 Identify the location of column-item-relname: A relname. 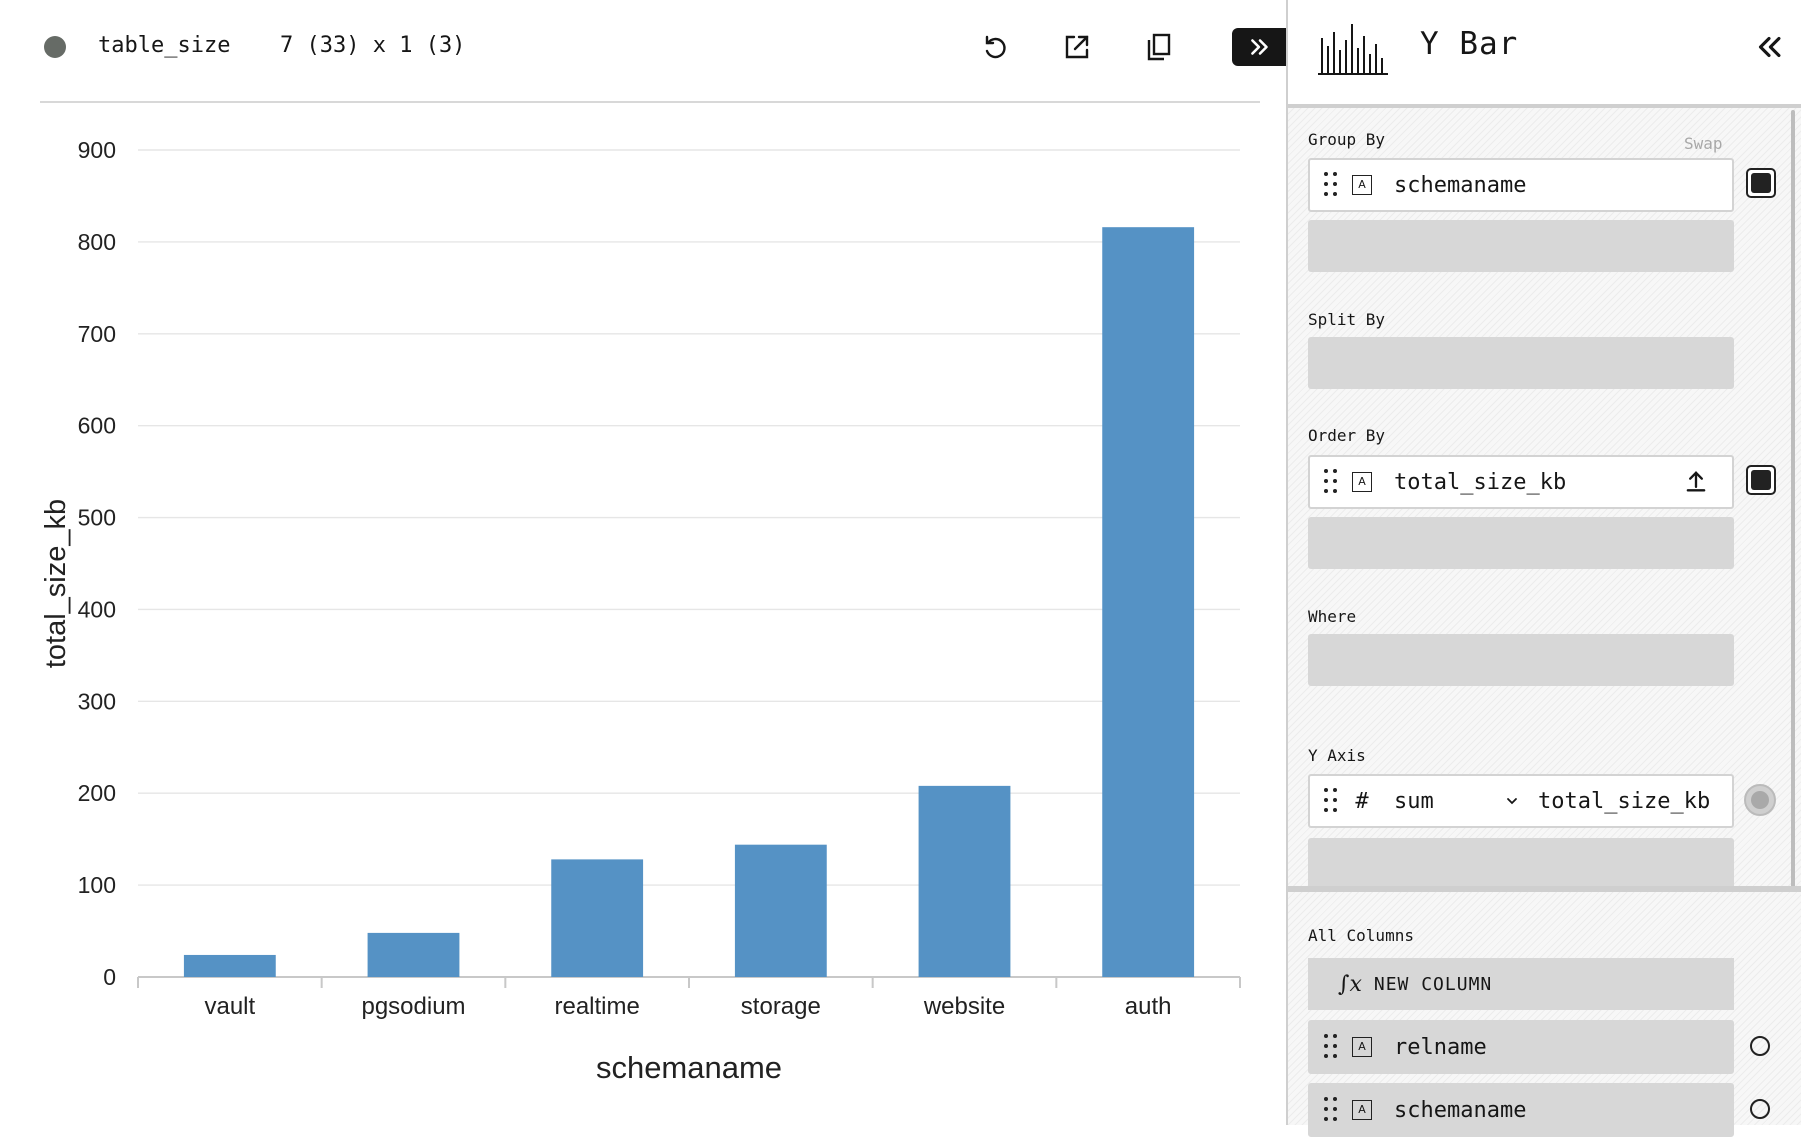
(1521, 1047).